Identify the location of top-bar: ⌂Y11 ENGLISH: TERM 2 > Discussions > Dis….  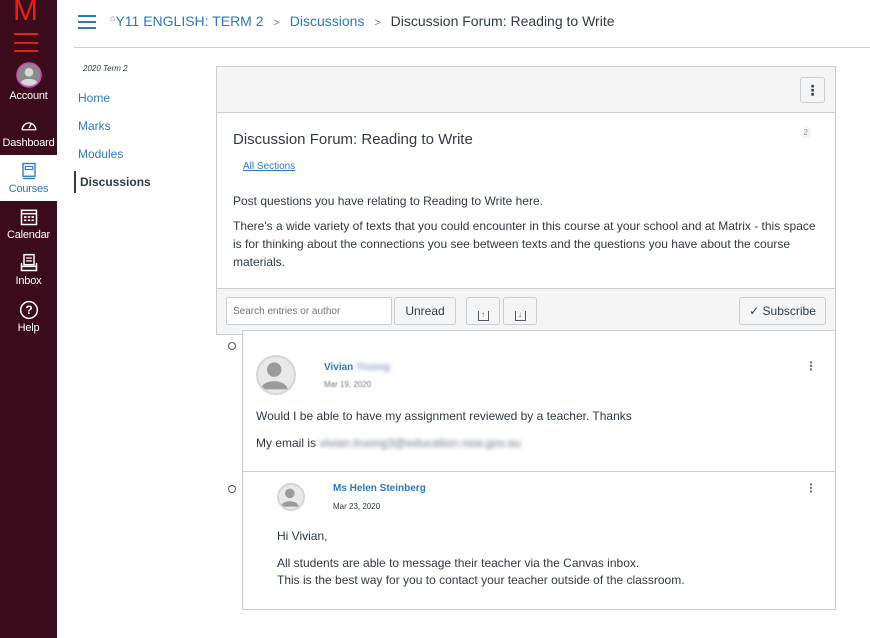
(472, 24).